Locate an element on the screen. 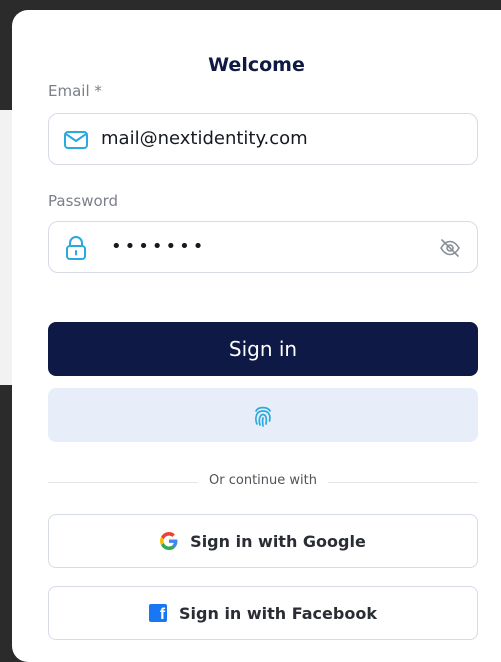  google-sign-in-label: Sign in with Google is located at coordinates (278, 541).